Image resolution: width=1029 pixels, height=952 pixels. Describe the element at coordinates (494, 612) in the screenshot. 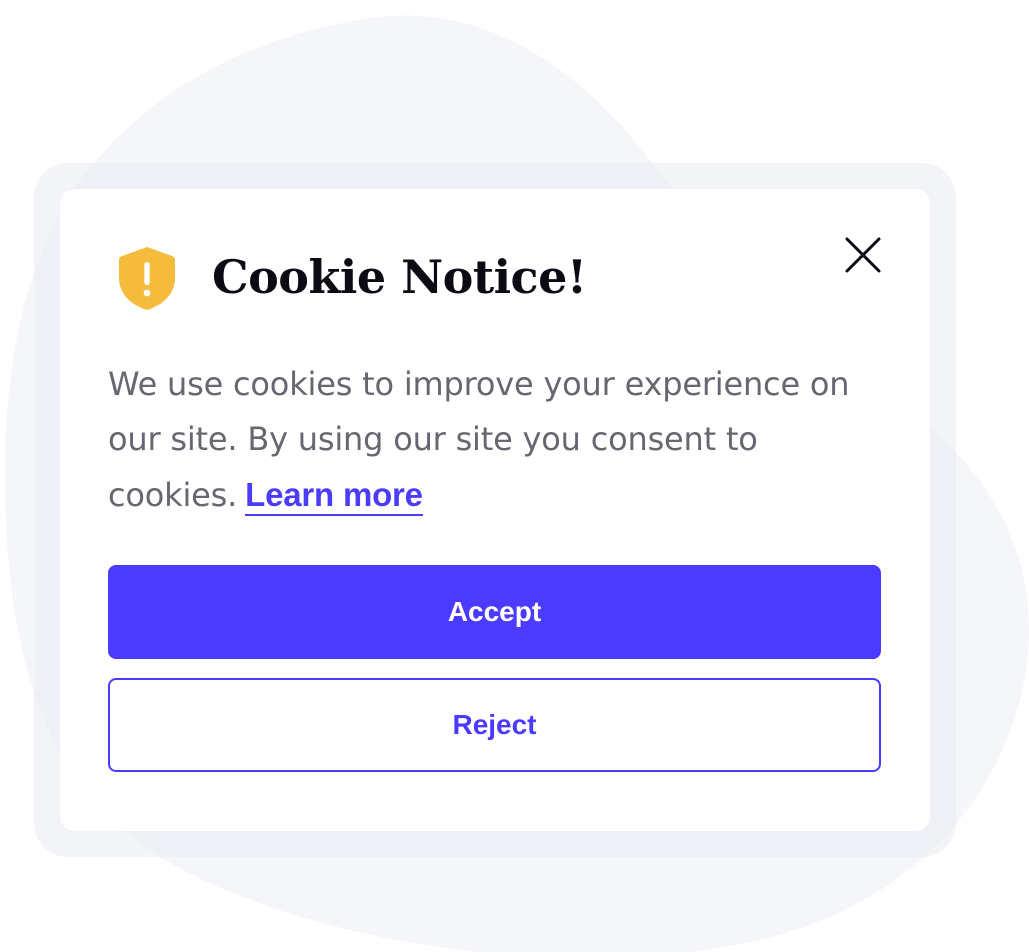

I see `accept-button: Accept` at that location.